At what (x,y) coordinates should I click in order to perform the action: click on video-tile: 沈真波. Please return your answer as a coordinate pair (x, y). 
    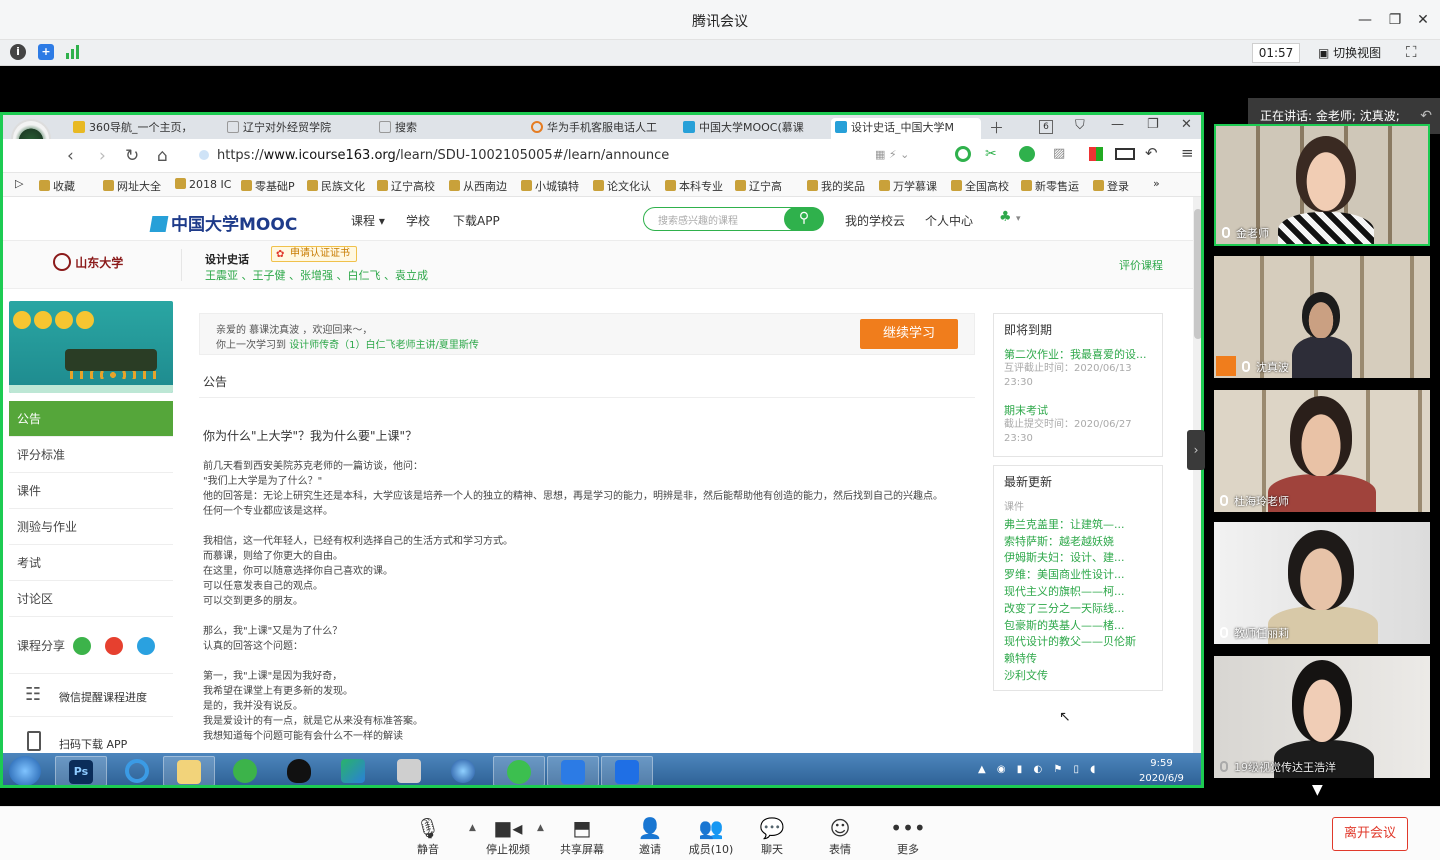
    Looking at the image, I should click on (1322, 317).